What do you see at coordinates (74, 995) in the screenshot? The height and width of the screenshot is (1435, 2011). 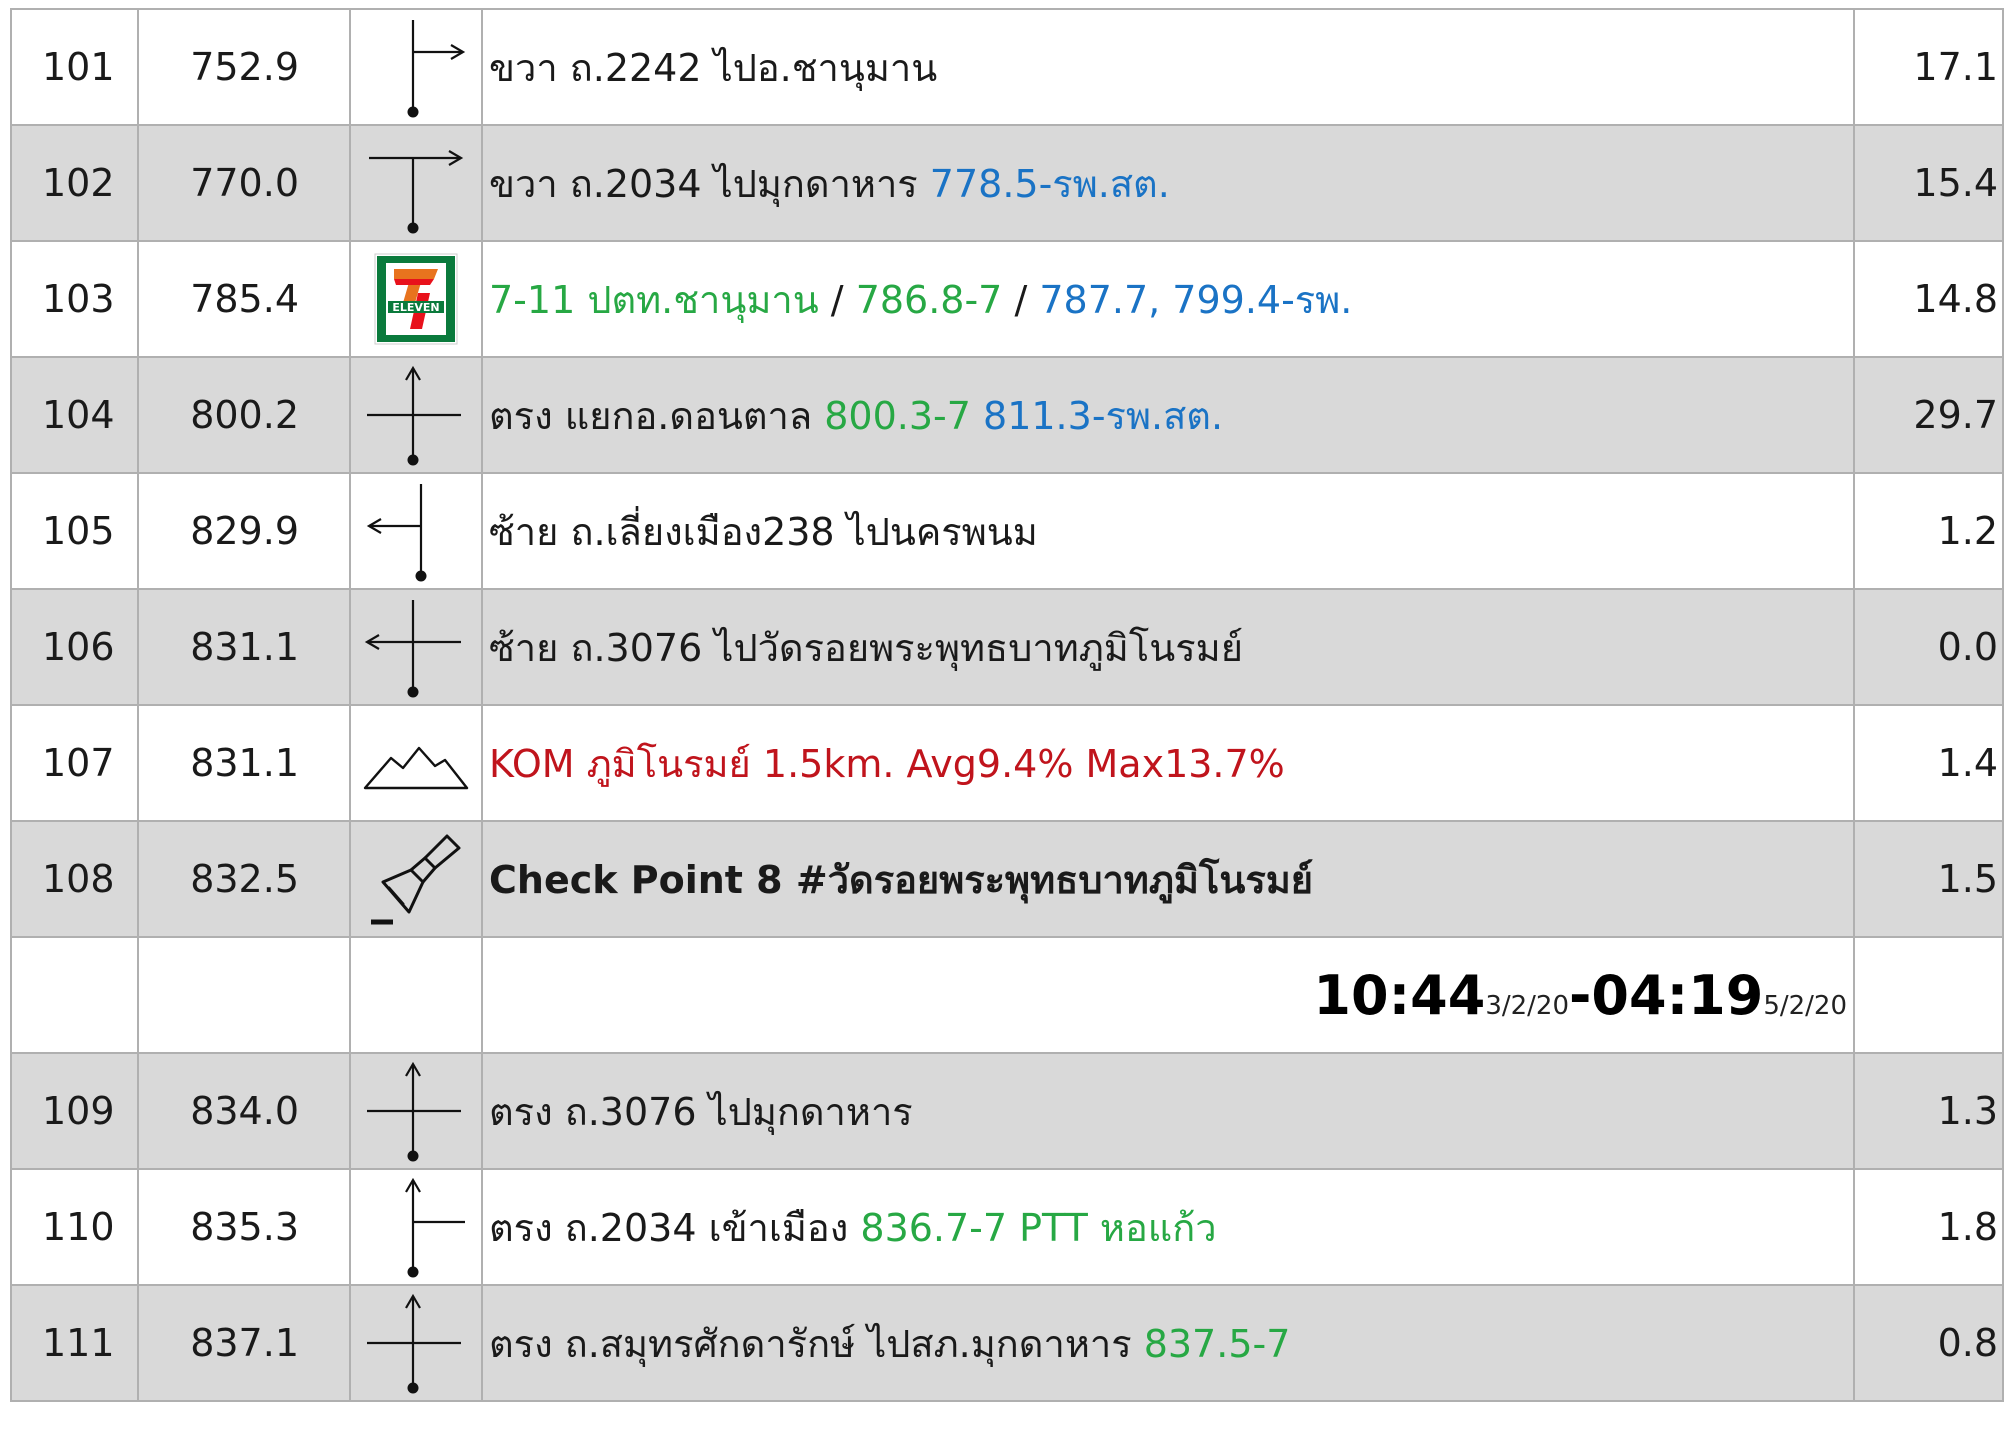 I see `row-number` at bounding box center [74, 995].